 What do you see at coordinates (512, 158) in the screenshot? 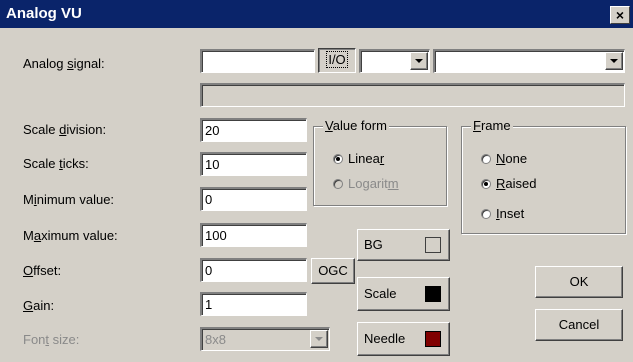
I see `none-radio-label: None` at bounding box center [512, 158].